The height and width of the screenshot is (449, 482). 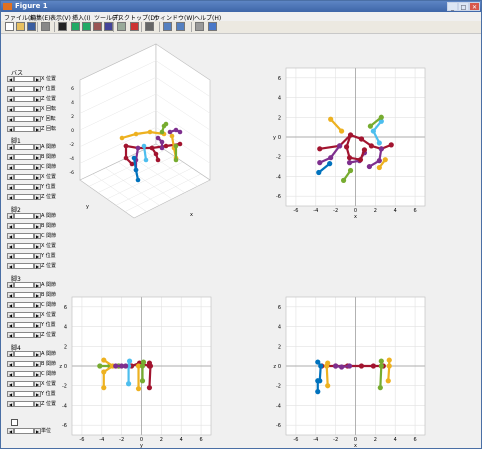 What do you see at coordinates (86, 26) in the screenshot?
I see `zoom-out-icon` at bounding box center [86, 26].